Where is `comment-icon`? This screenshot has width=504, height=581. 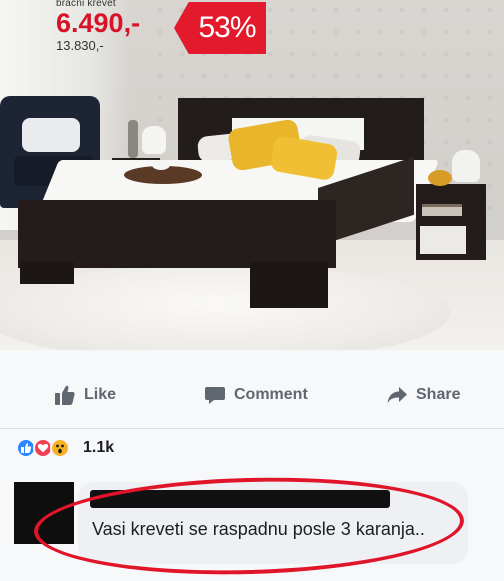
comment-icon is located at coordinates (215, 395).